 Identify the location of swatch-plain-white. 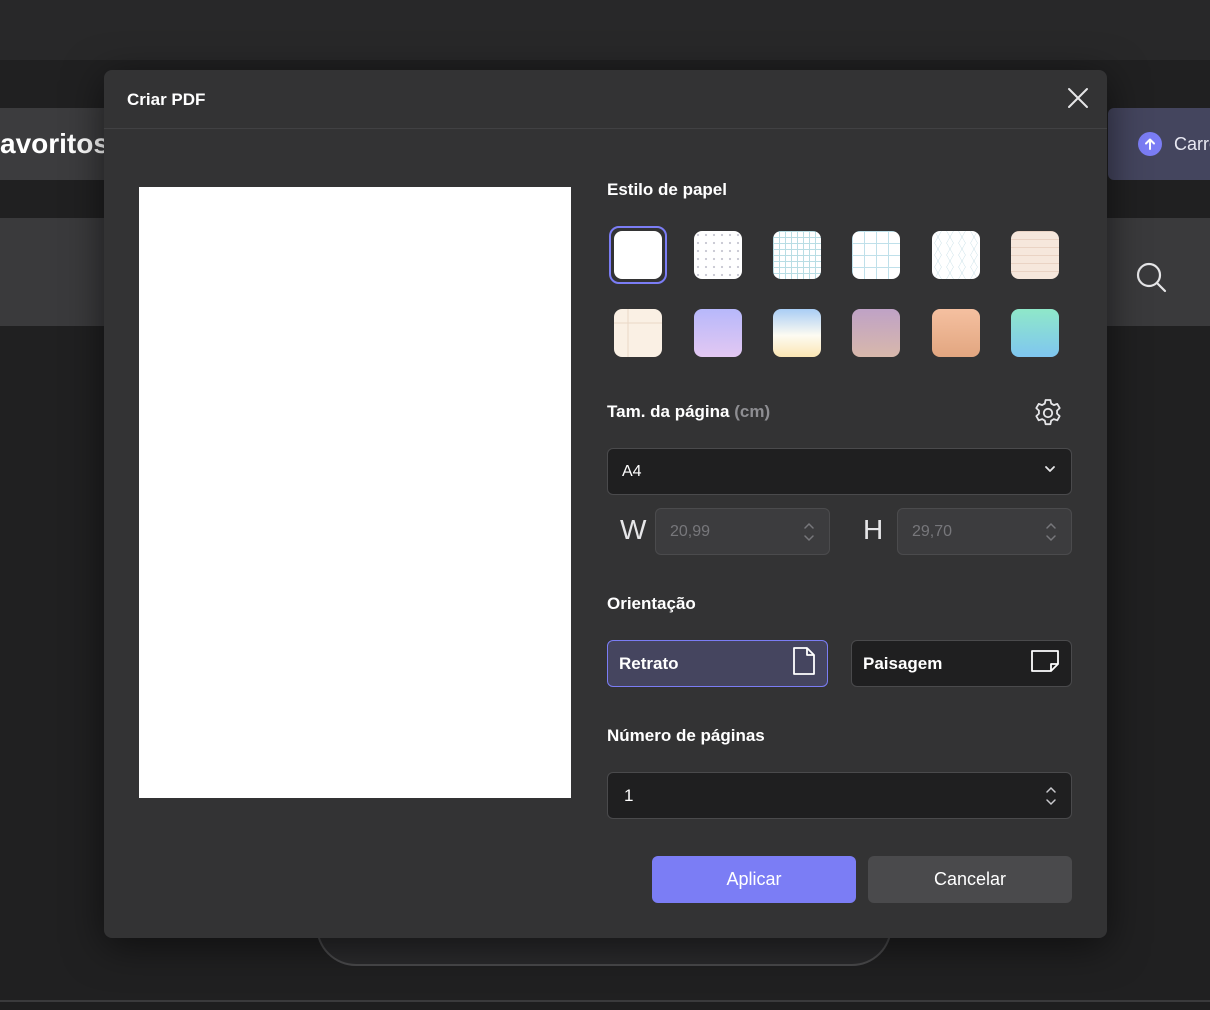
(638, 255).